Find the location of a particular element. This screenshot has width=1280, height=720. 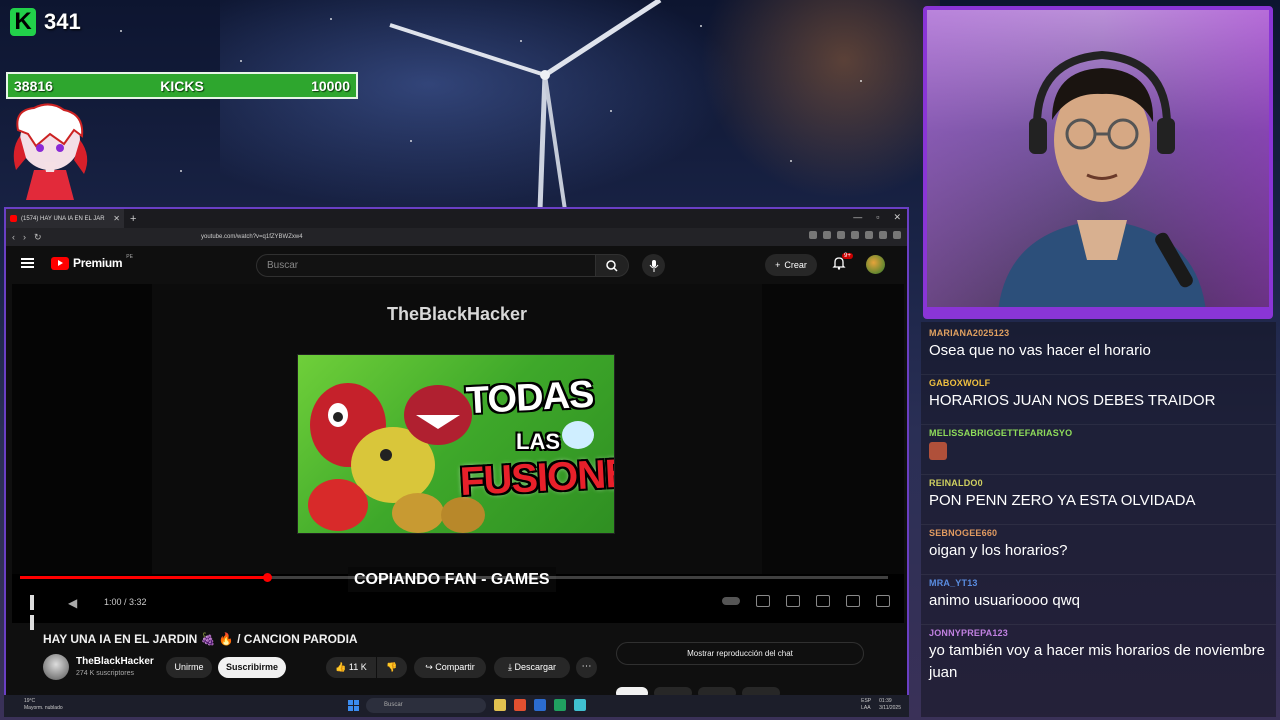

progress-bar is located at coordinates (454, 577).